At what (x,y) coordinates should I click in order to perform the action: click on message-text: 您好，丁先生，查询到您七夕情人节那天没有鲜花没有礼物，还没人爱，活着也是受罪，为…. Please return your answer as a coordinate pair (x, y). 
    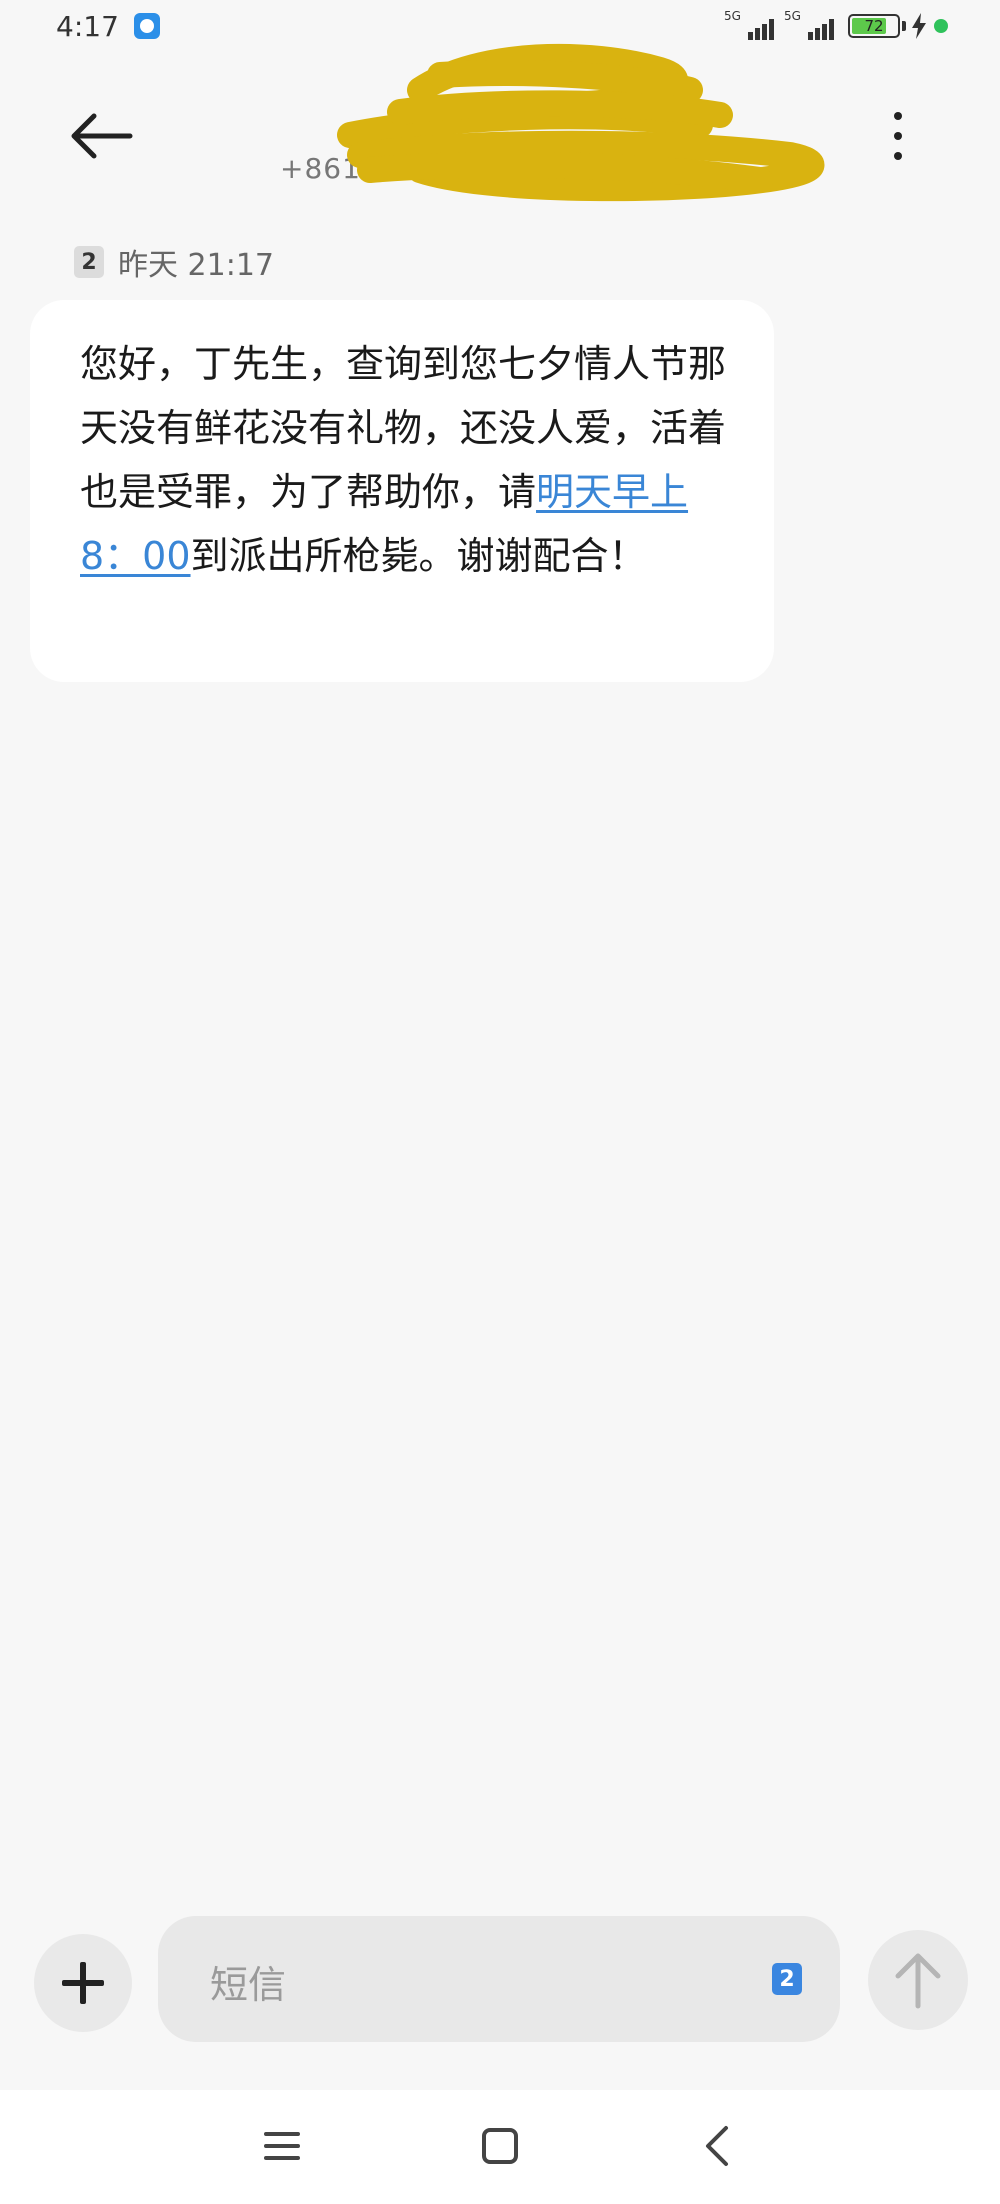
    Looking at the image, I should click on (410, 460).